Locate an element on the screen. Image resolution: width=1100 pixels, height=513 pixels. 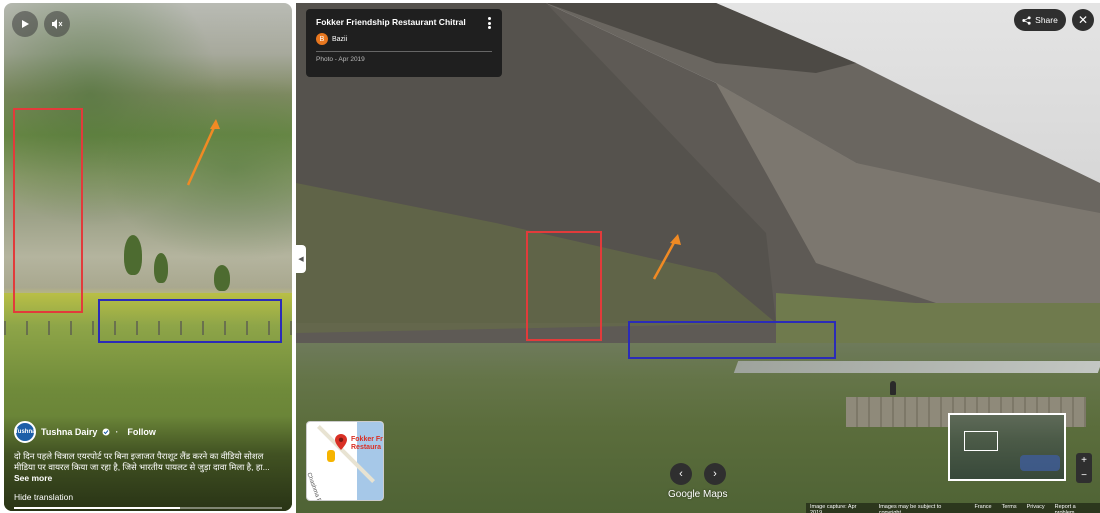
speaker-muted-icon is located at coordinates (57, 24).